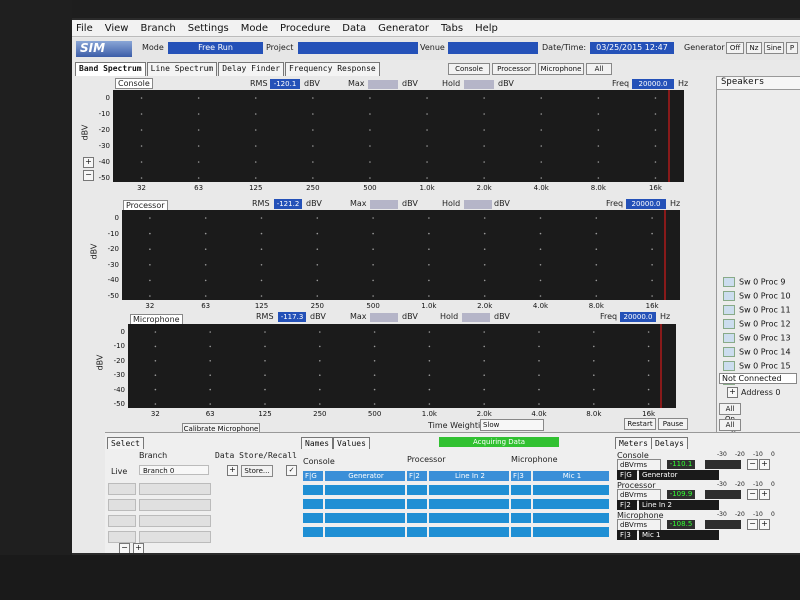  Describe the element at coordinates (317, 443) in the screenshot. I see `tab-names: Names` at that location.